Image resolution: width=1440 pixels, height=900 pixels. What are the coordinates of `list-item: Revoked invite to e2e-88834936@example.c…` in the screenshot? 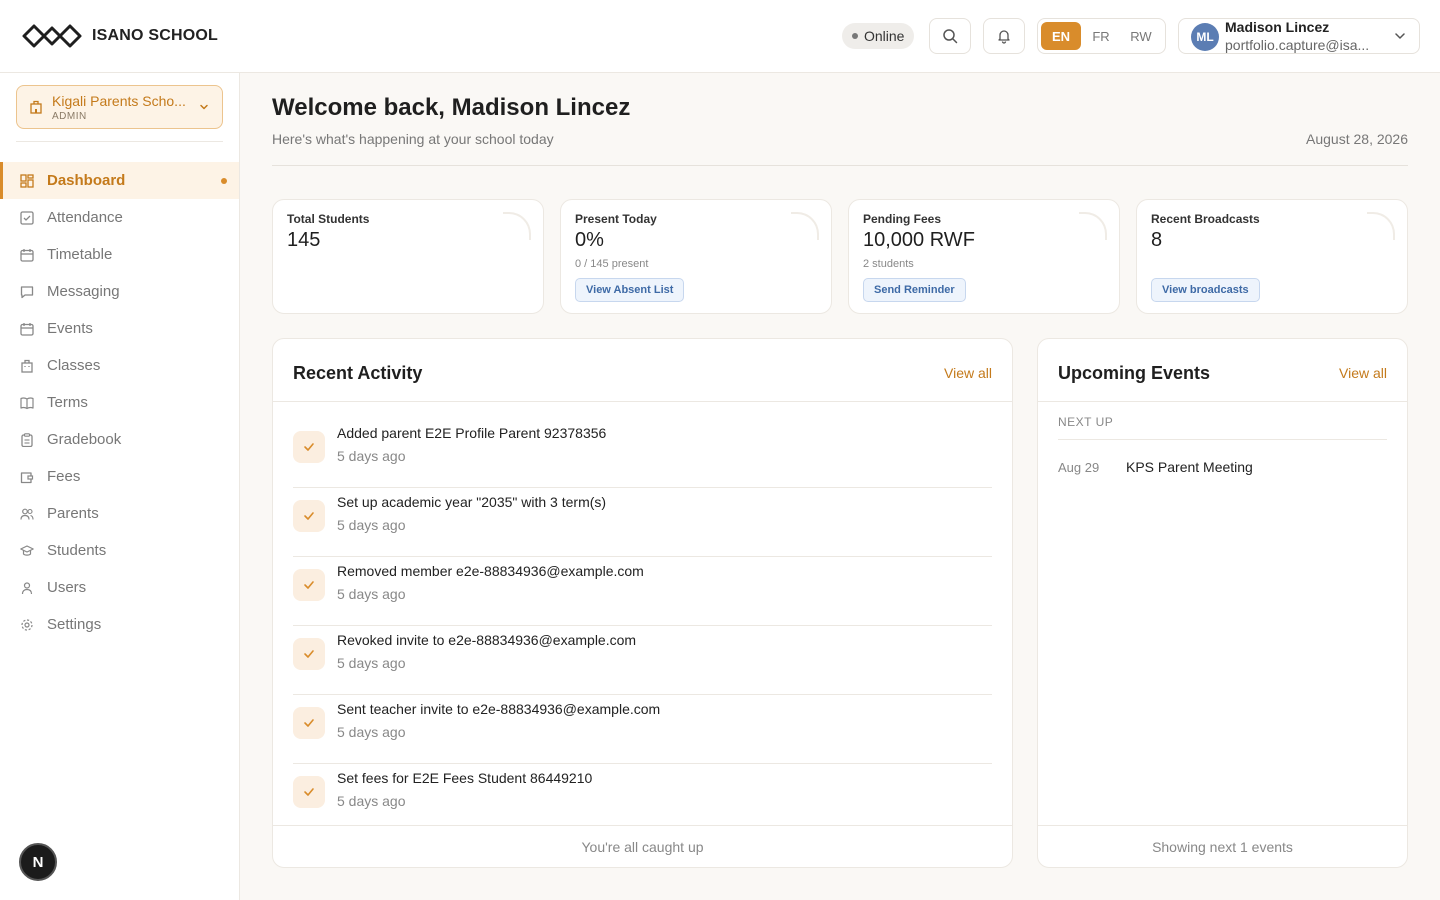 It's located at (642, 660).